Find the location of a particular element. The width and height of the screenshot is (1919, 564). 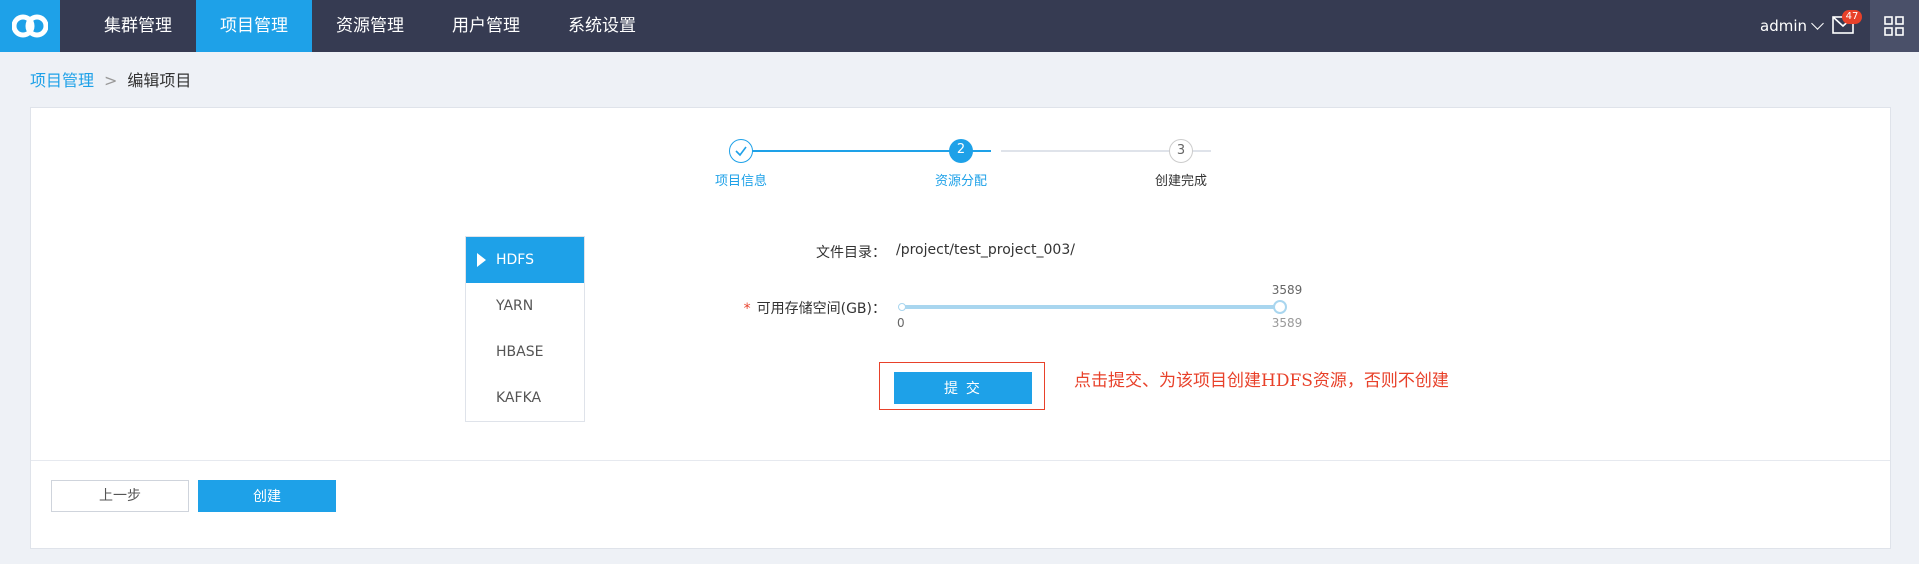

top-navbar: 集群管理 项目管理 资源管理 用户管理 系统设置 admin 47 is located at coordinates (959, 26).